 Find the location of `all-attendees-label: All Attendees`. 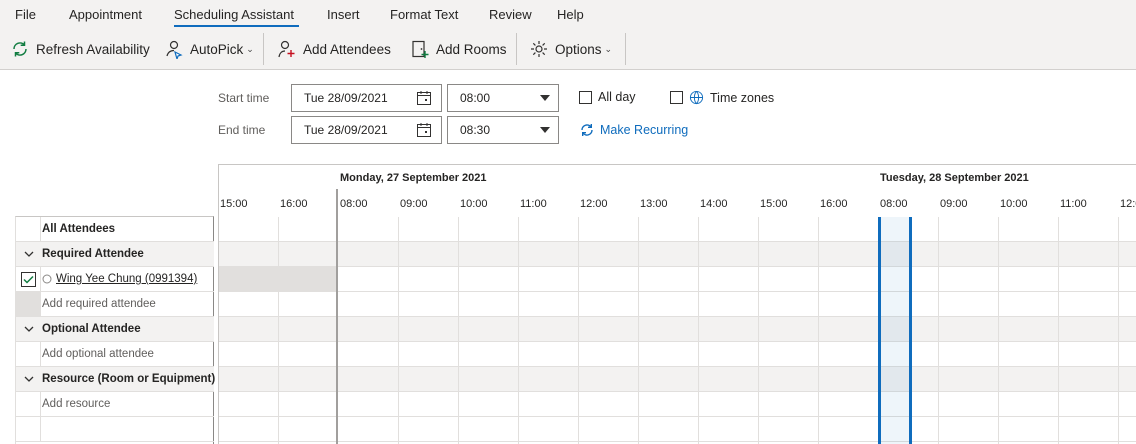

all-attendees-label: All Attendees is located at coordinates (79, 229).